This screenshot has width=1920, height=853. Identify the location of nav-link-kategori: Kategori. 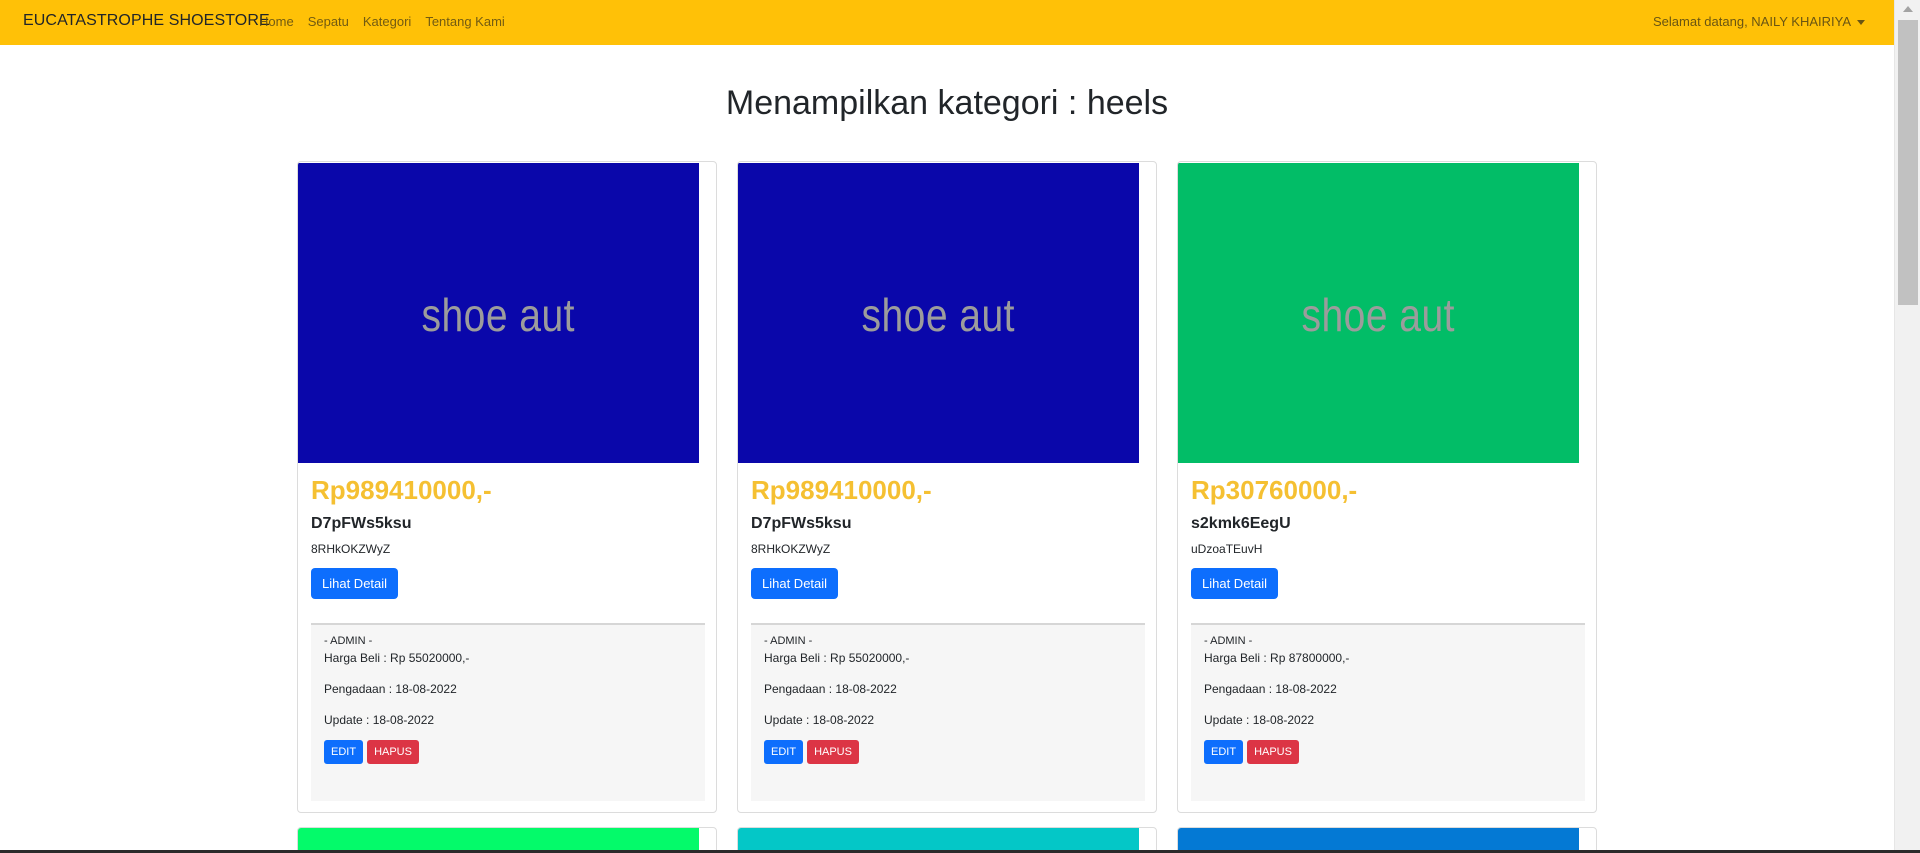
(387, 21).